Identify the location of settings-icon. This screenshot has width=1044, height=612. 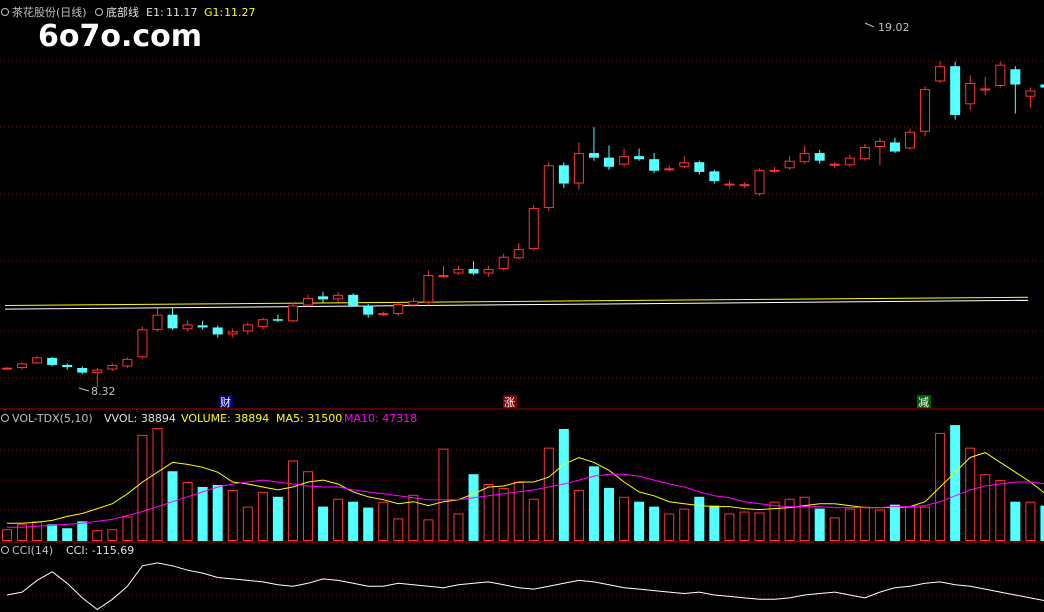
(5, 12).